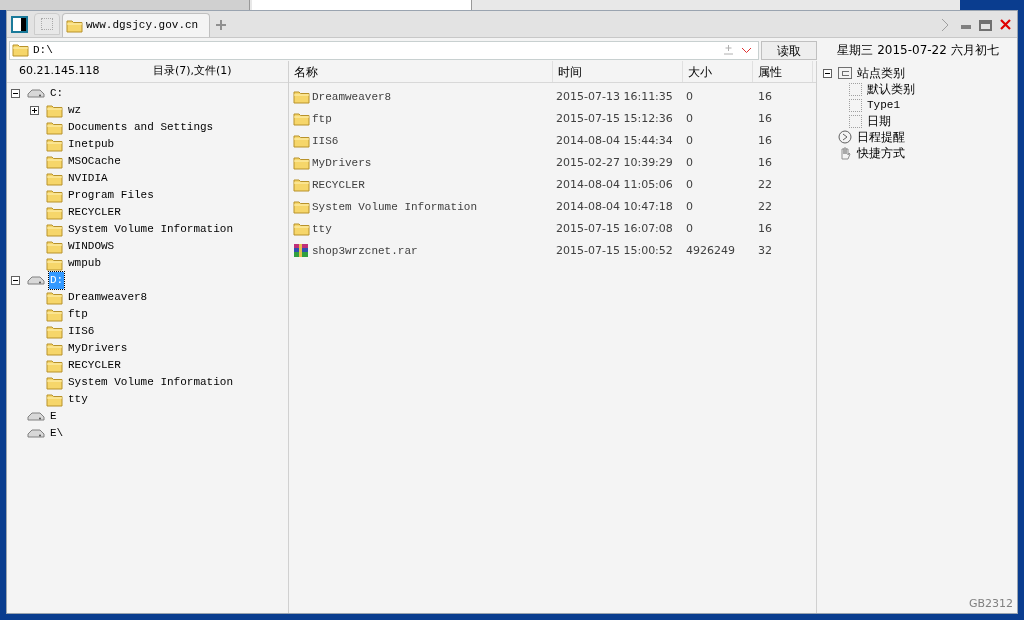  What do you see at coordinates (322, 119) in the screenshot?
I see `file-name: ftp` at bounding box center [322, 119].